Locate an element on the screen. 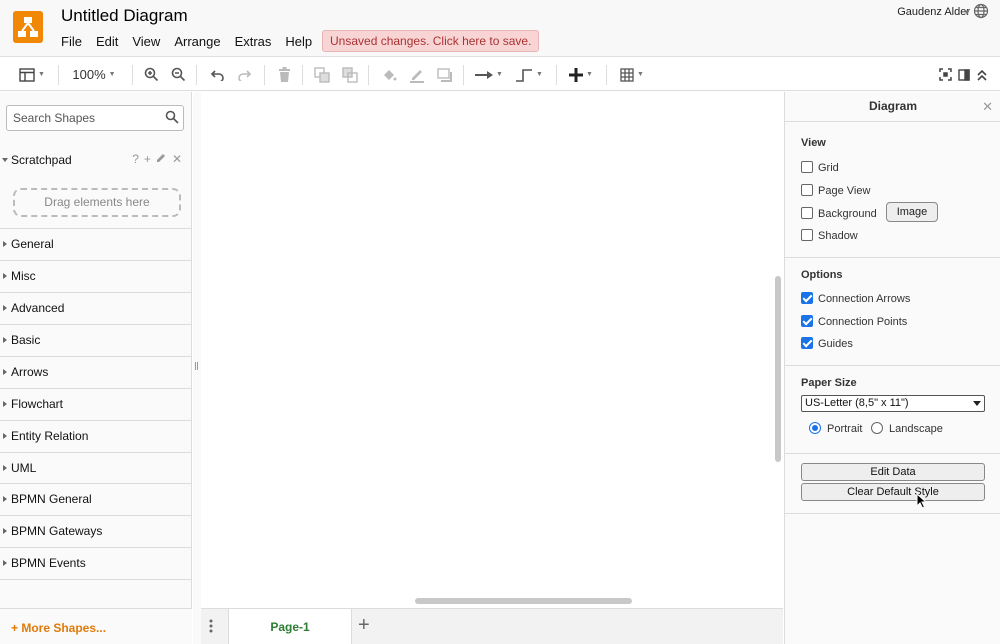 The height and width of the screenshot is (644, 1000). line-color-button is located at coordinates (417, 74).